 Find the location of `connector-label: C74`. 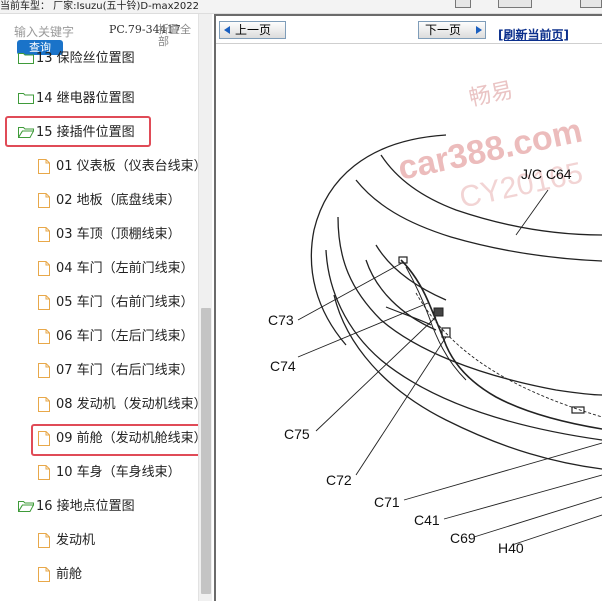

connector-label: C74 is located at coordinates (283, 366).